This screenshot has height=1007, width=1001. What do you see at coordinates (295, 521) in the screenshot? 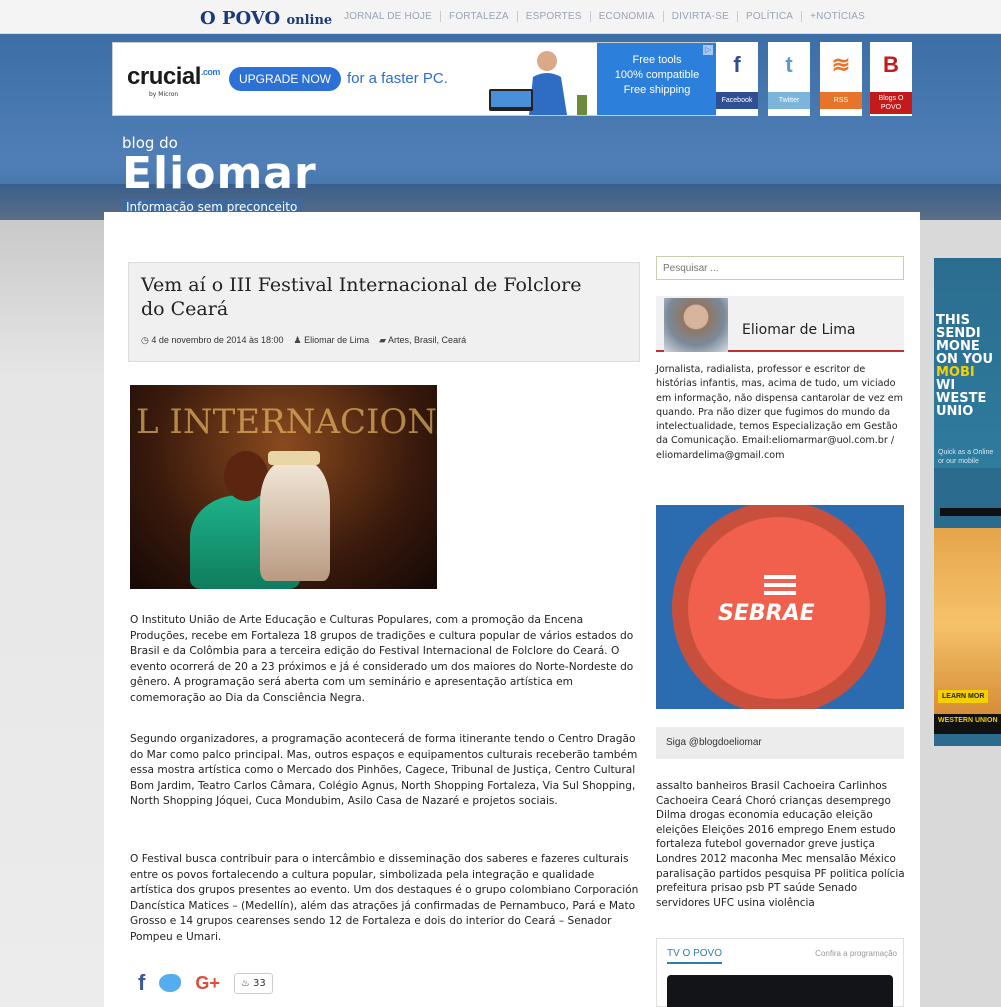
I see `dancer-partner` at bounding box center [295, 521].